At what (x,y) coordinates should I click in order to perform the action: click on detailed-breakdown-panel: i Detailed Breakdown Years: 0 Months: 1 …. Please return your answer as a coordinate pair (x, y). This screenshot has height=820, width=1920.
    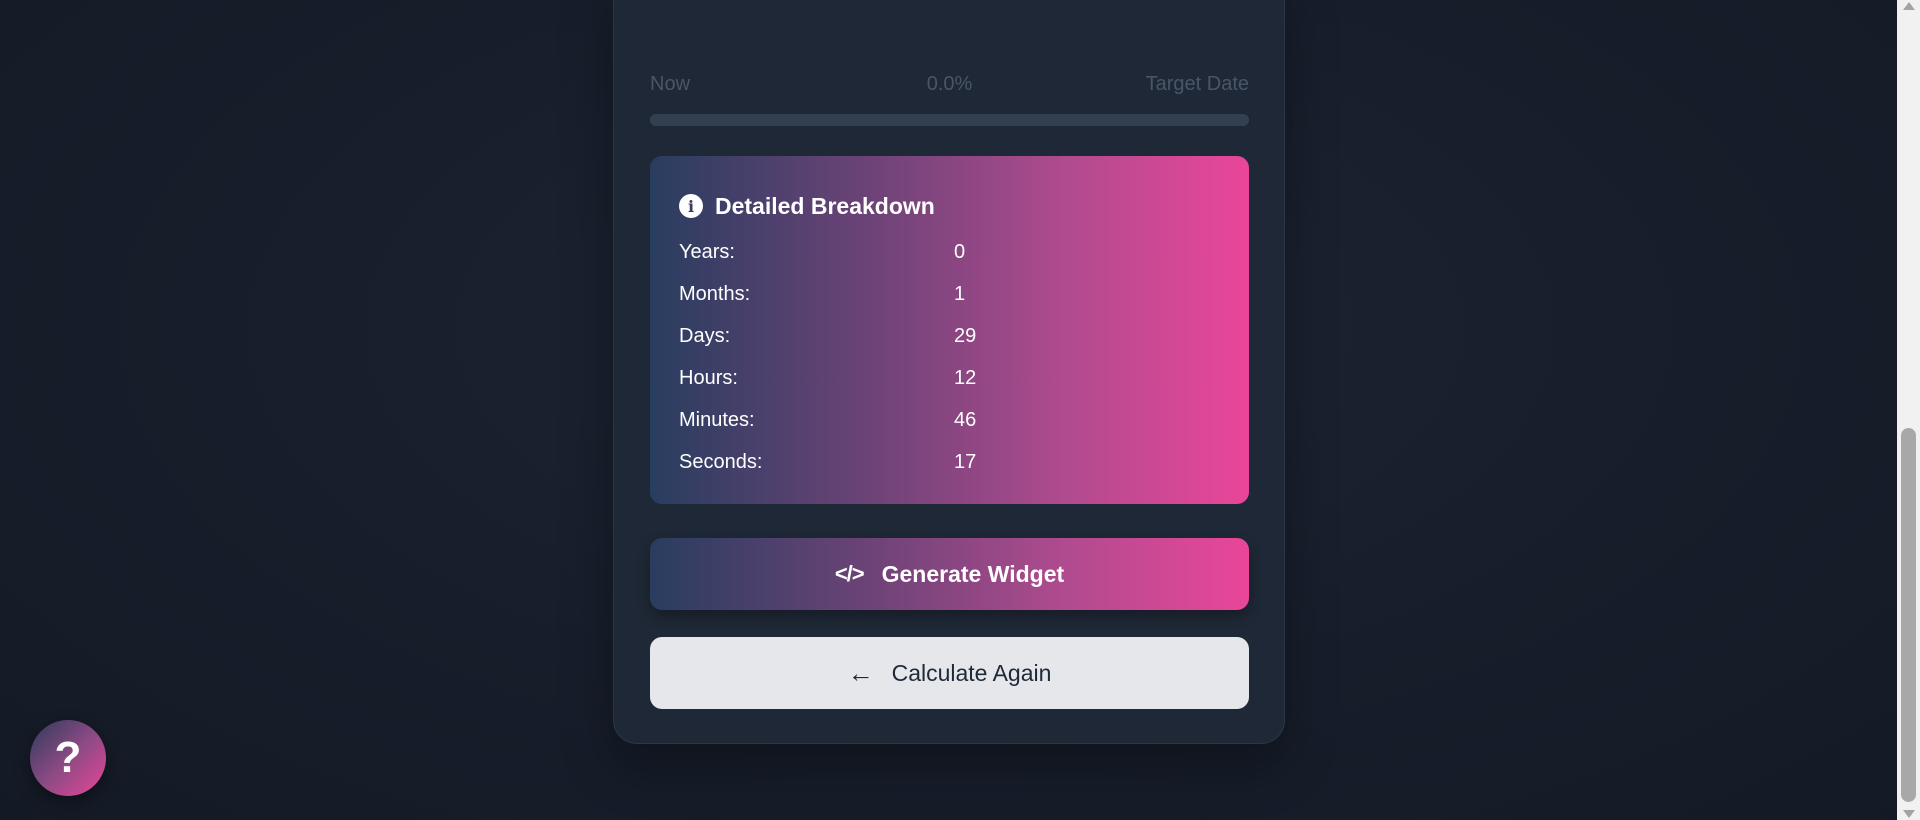
    Looking at the image, I should click on (949, 330).